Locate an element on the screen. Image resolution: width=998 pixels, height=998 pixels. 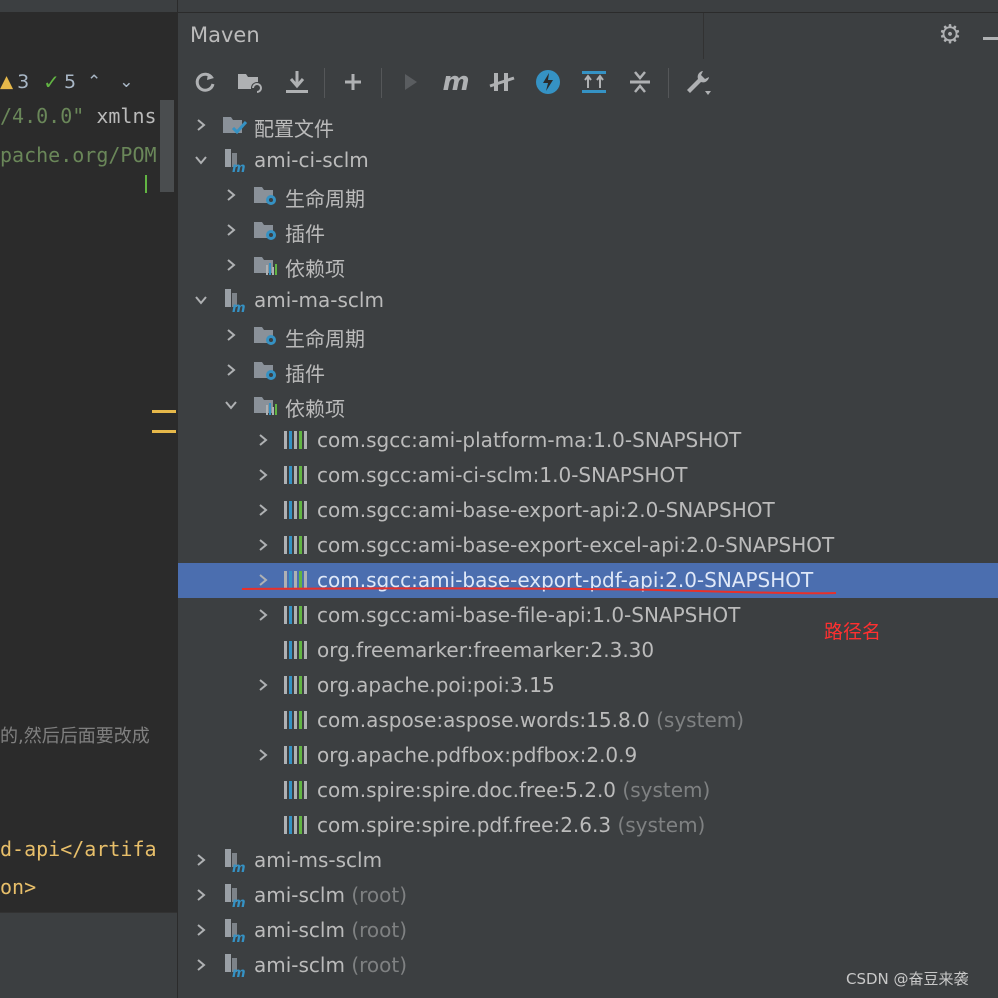
tree-item-label: org.apache.poi:poi:3.15 is located at coordinates (436, 685).